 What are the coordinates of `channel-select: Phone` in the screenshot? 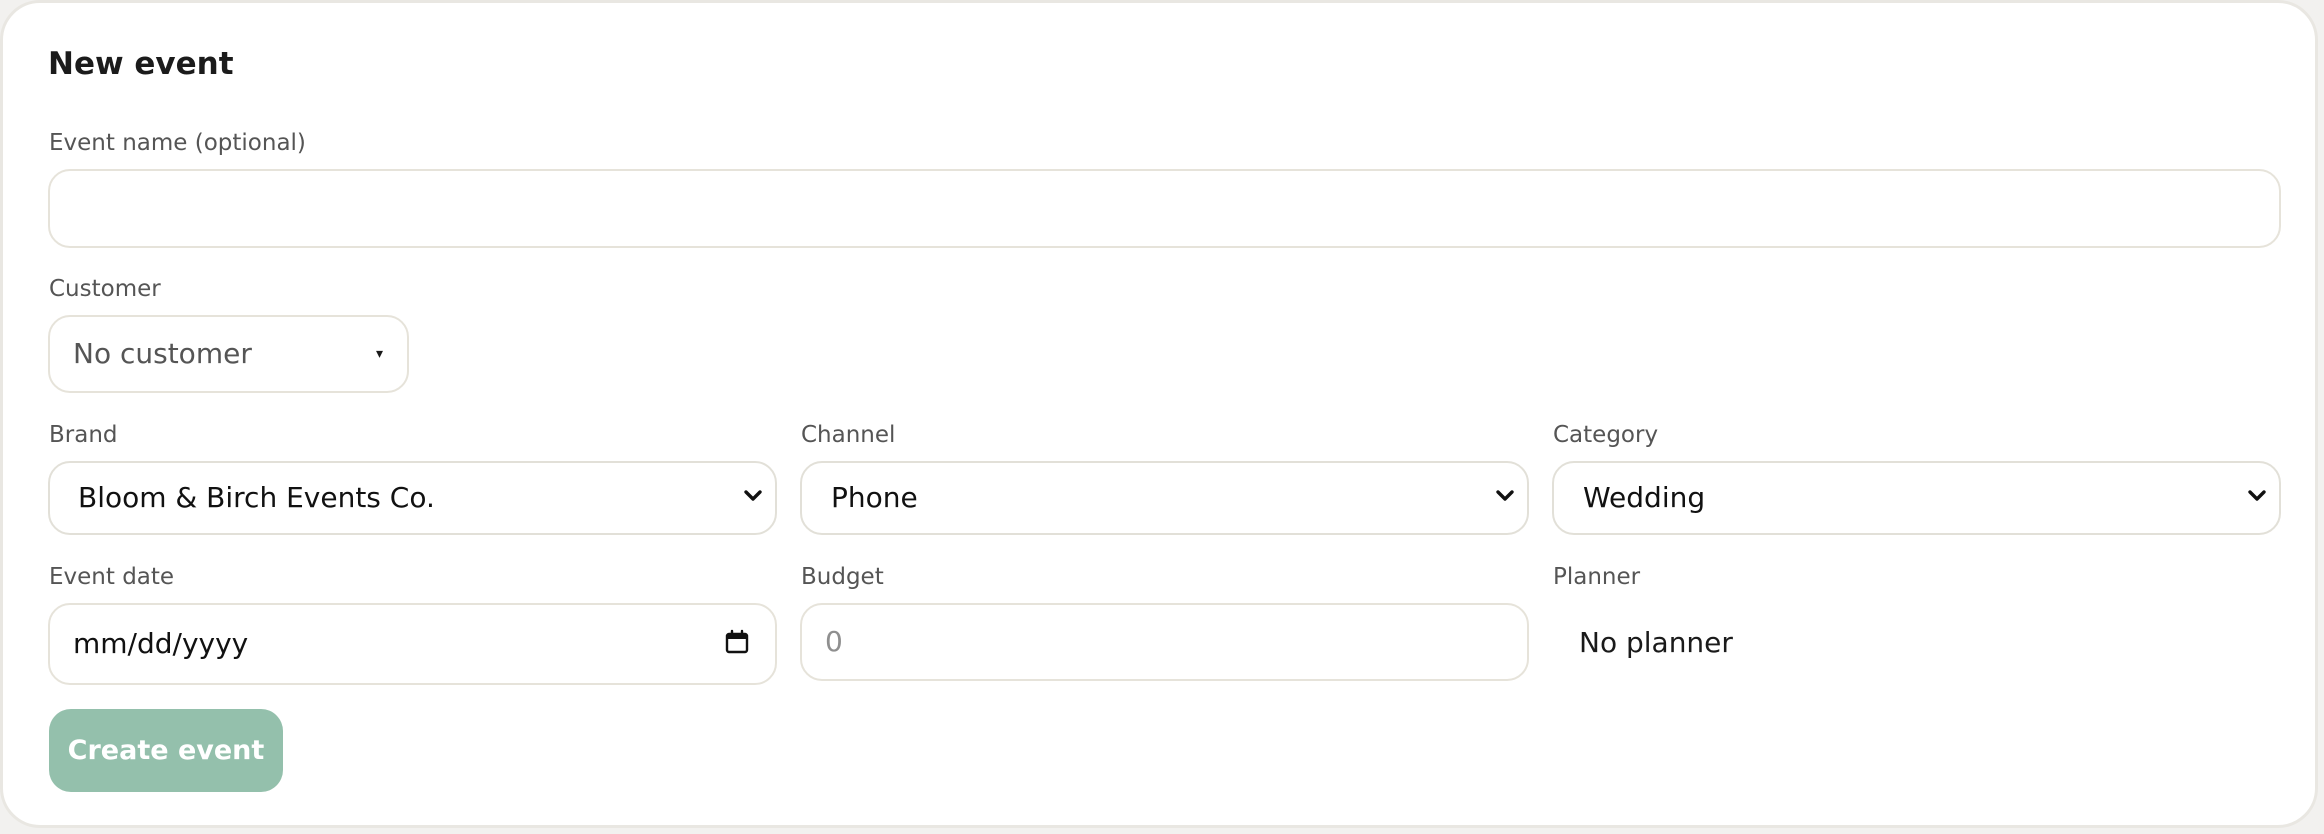 It's located at (1164, 498).